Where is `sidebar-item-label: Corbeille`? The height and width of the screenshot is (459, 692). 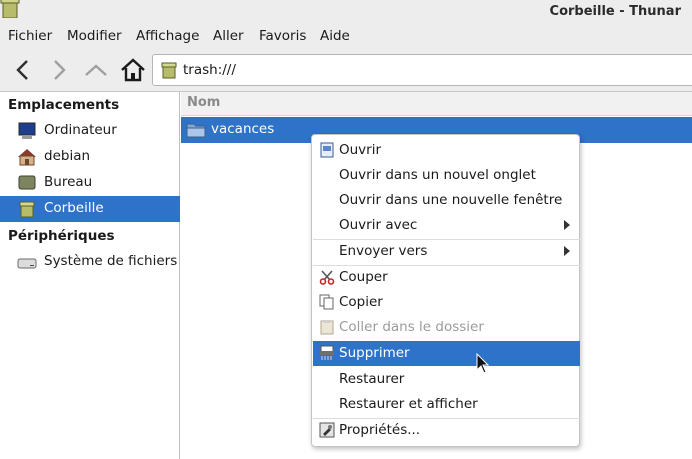 sidebar-item-label: Corbeille is located at coordinates (74, 208).